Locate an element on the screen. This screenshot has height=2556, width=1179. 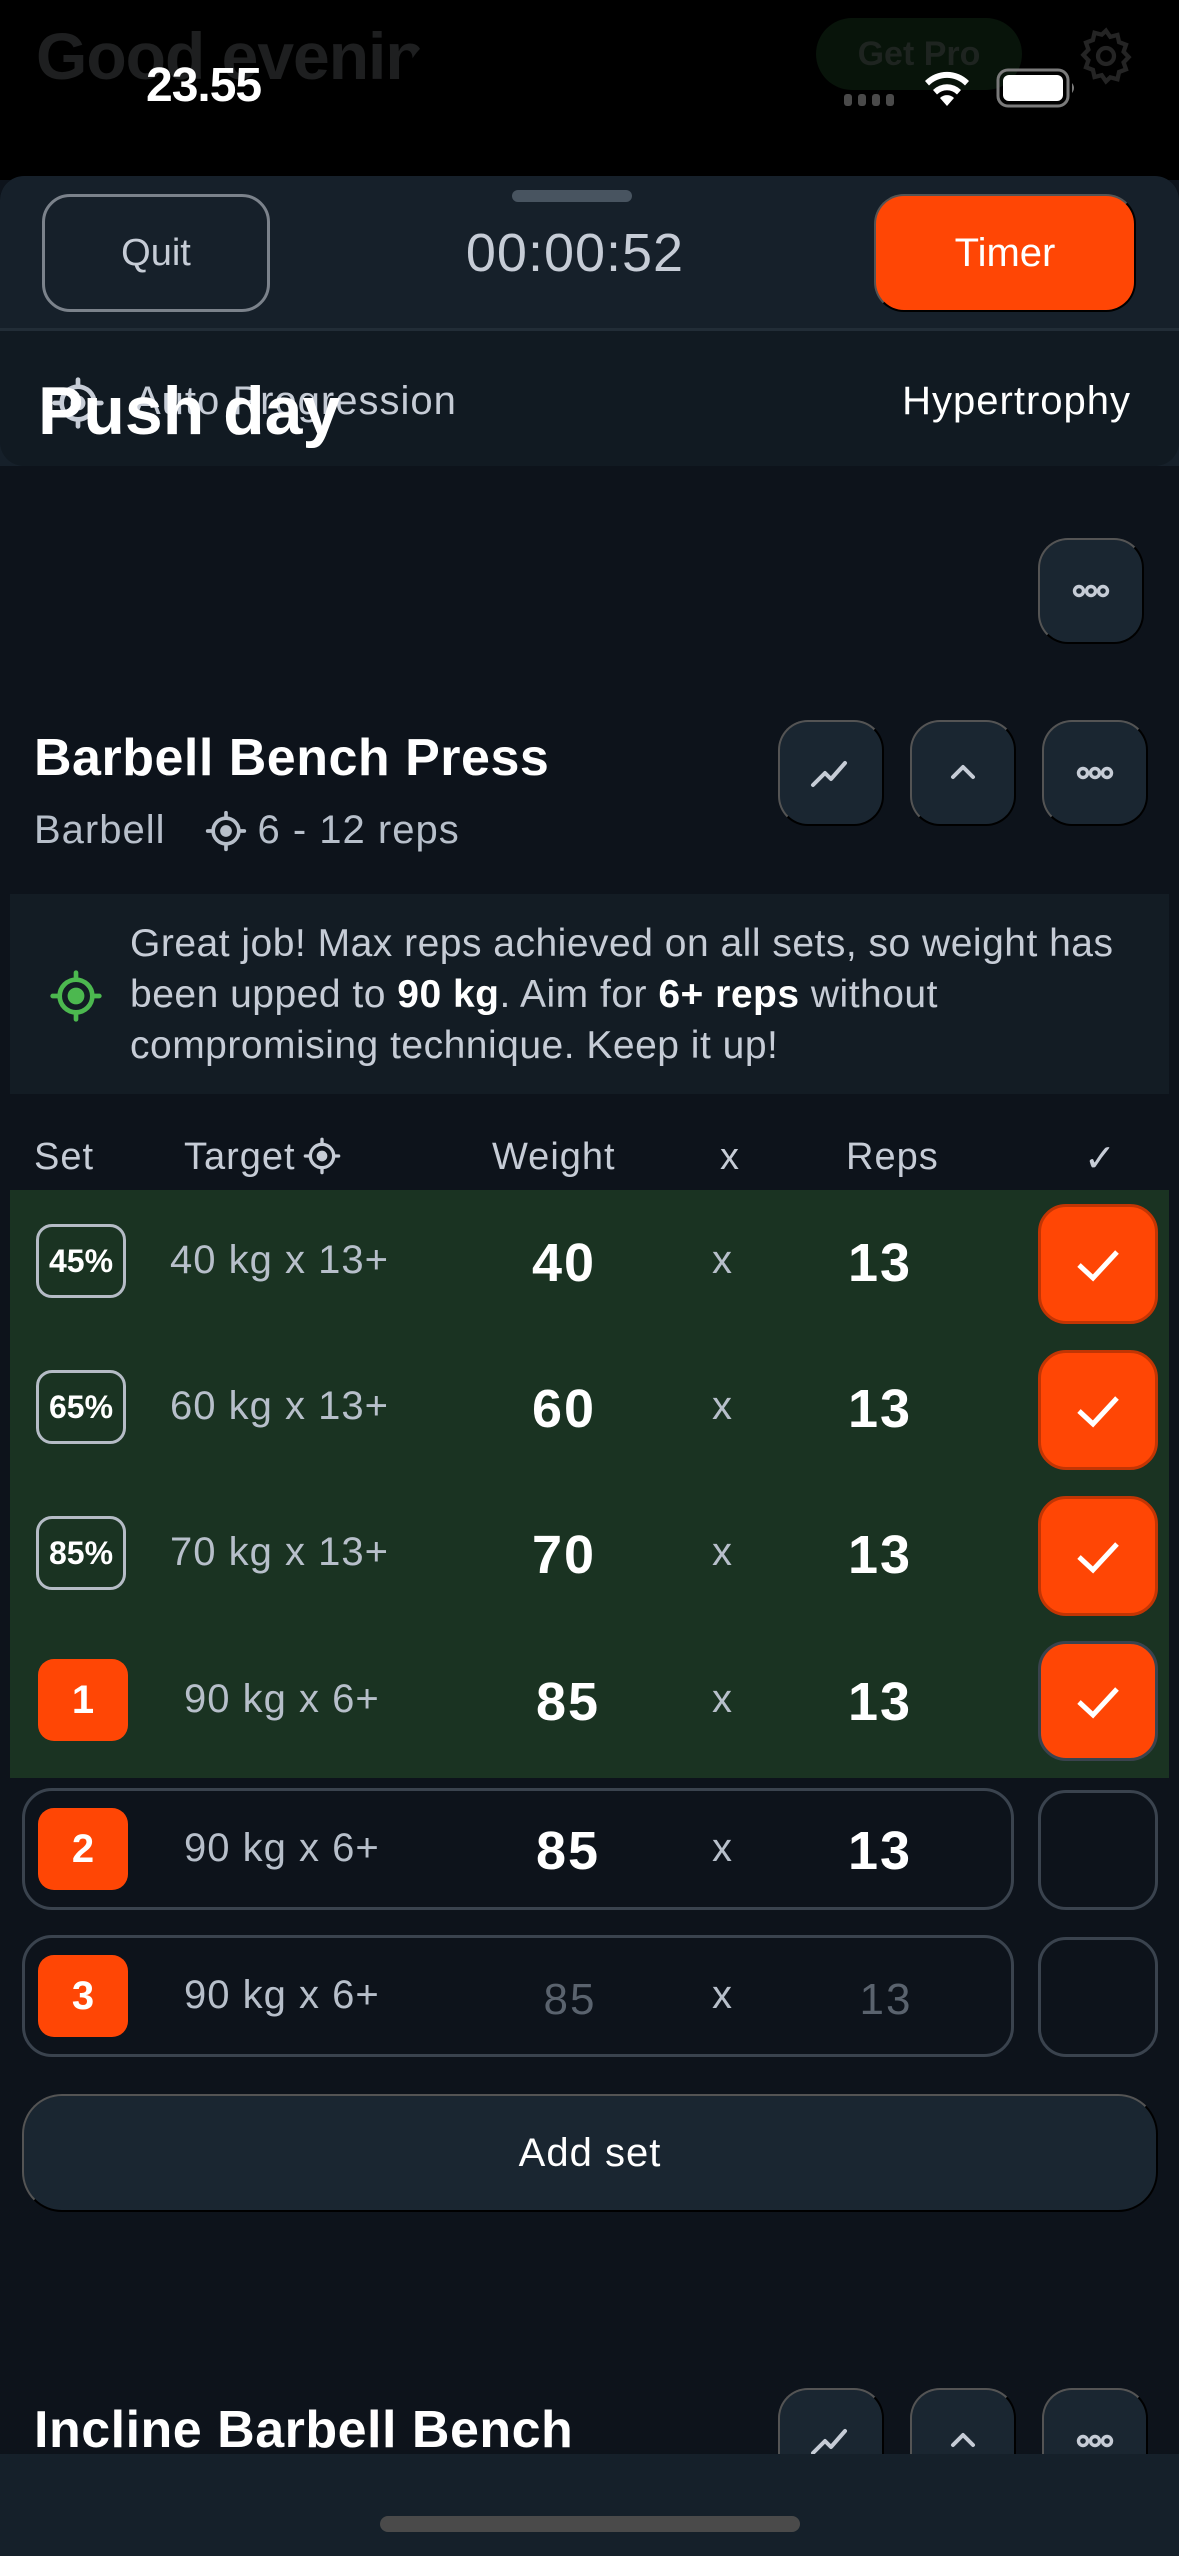
set-weight: 70 is located at coordinates (564, 1555).